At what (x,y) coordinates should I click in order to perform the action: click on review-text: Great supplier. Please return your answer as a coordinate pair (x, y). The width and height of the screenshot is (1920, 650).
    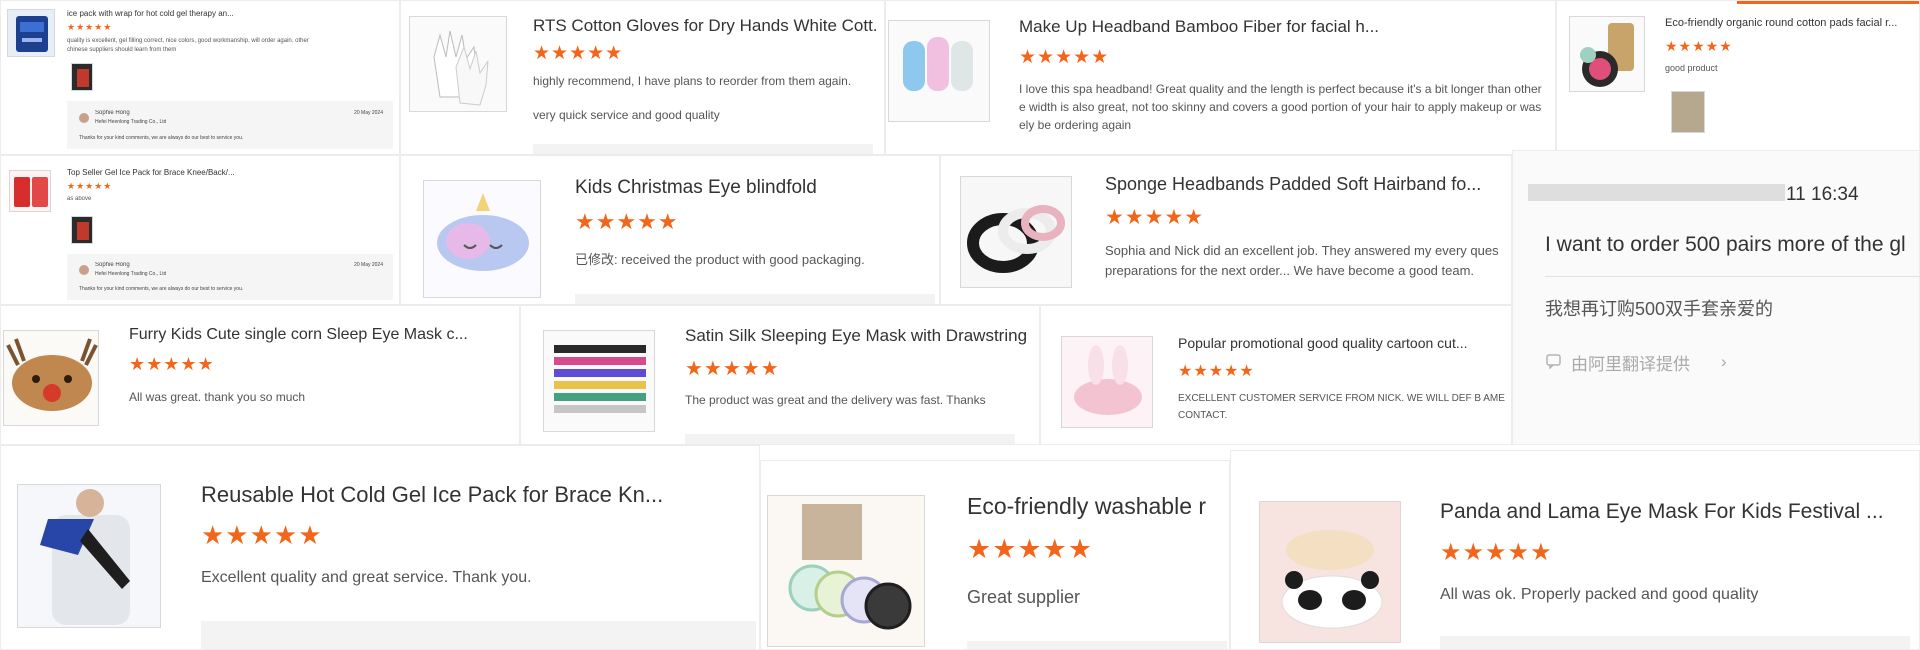
    Looking at the image, I should click on (1024, 597).